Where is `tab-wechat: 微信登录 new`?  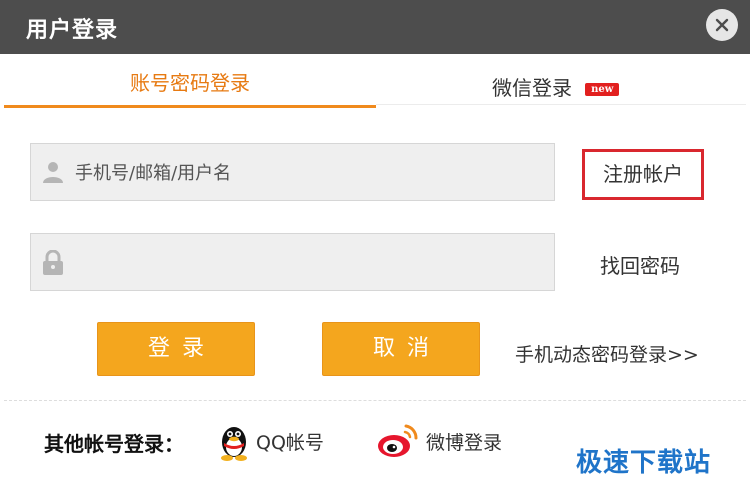 tab-wechat: 微信登录 new is located at coordinates (556, 87).